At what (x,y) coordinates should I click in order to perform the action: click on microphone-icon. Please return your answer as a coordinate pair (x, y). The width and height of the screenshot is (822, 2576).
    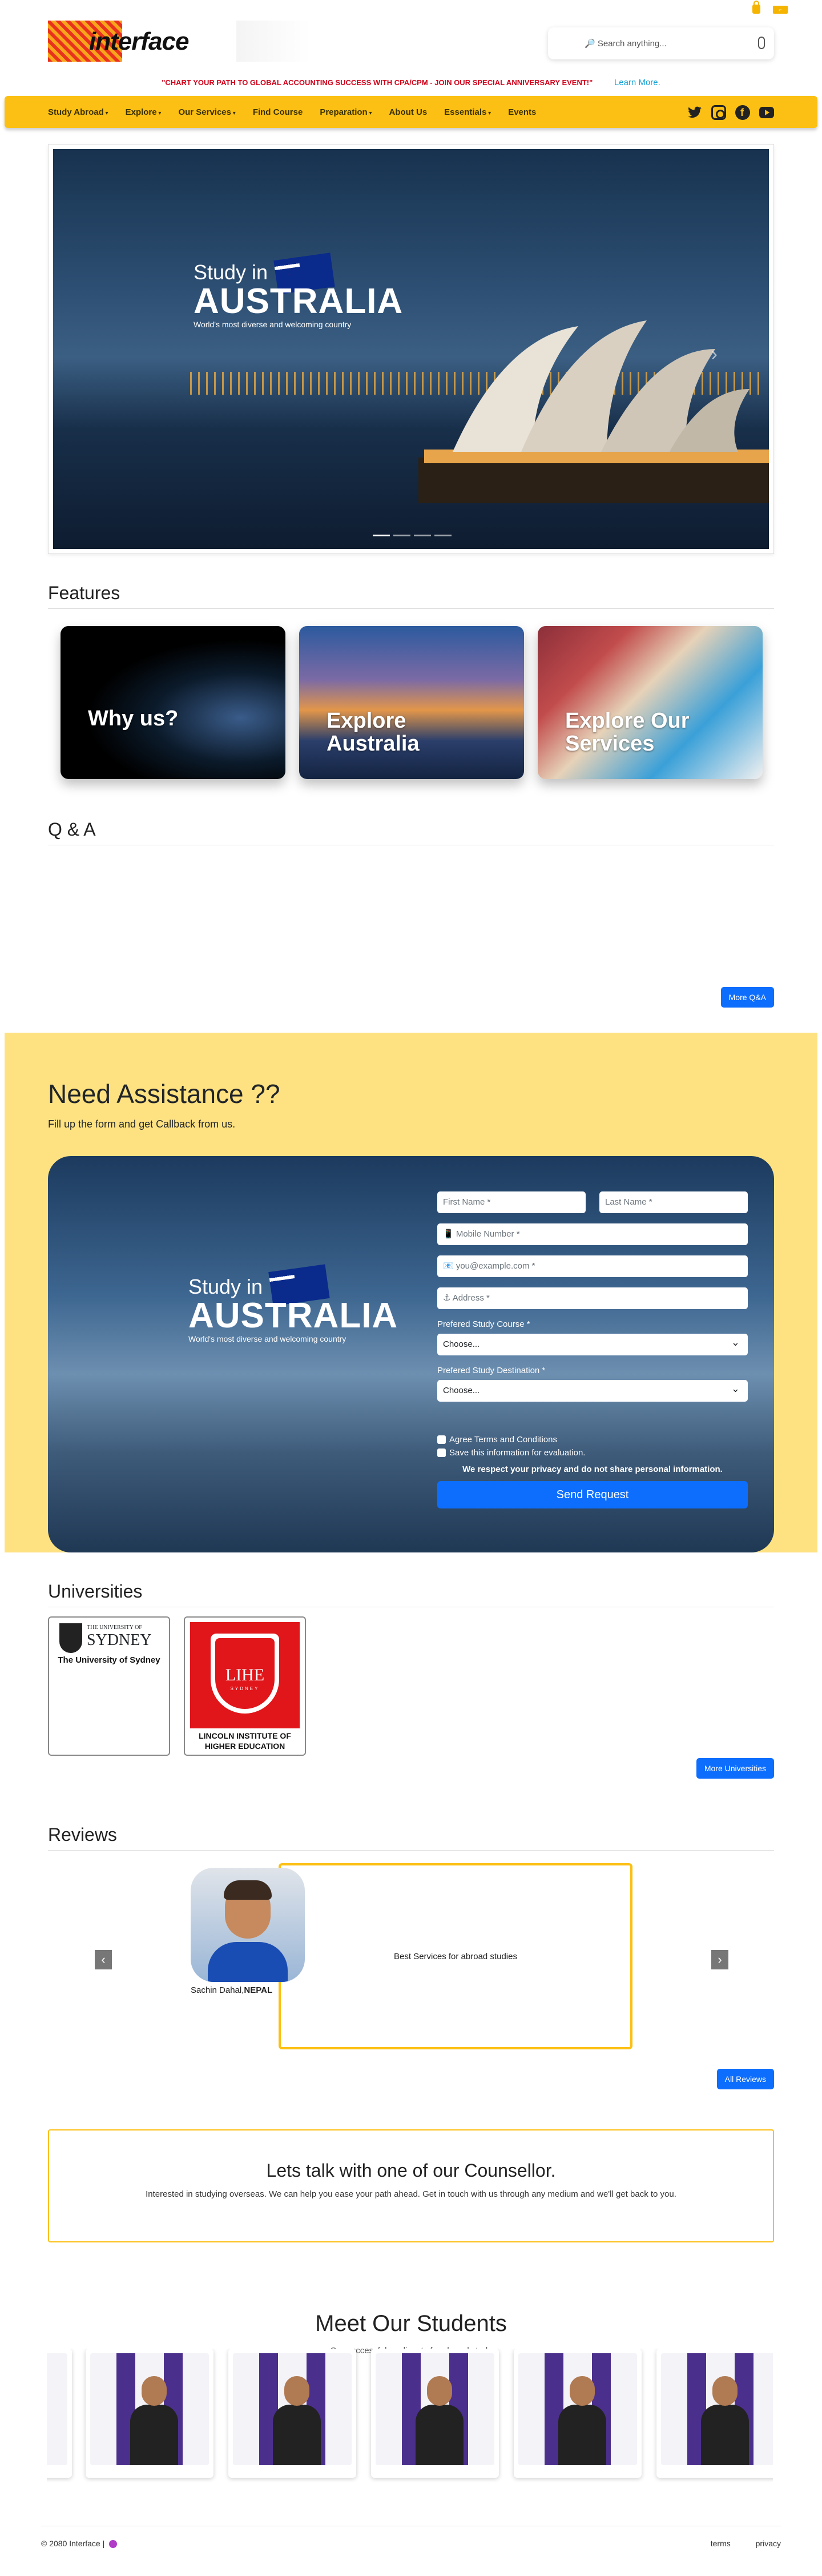
    Looking at the image, I should click on (761, 43).